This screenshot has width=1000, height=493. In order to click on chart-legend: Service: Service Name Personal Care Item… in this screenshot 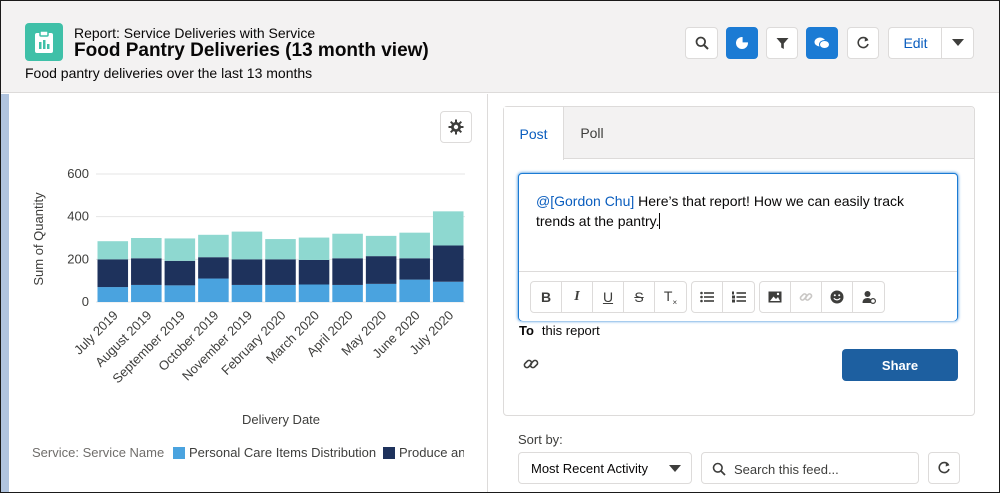, I will do `click(248, 455)`.